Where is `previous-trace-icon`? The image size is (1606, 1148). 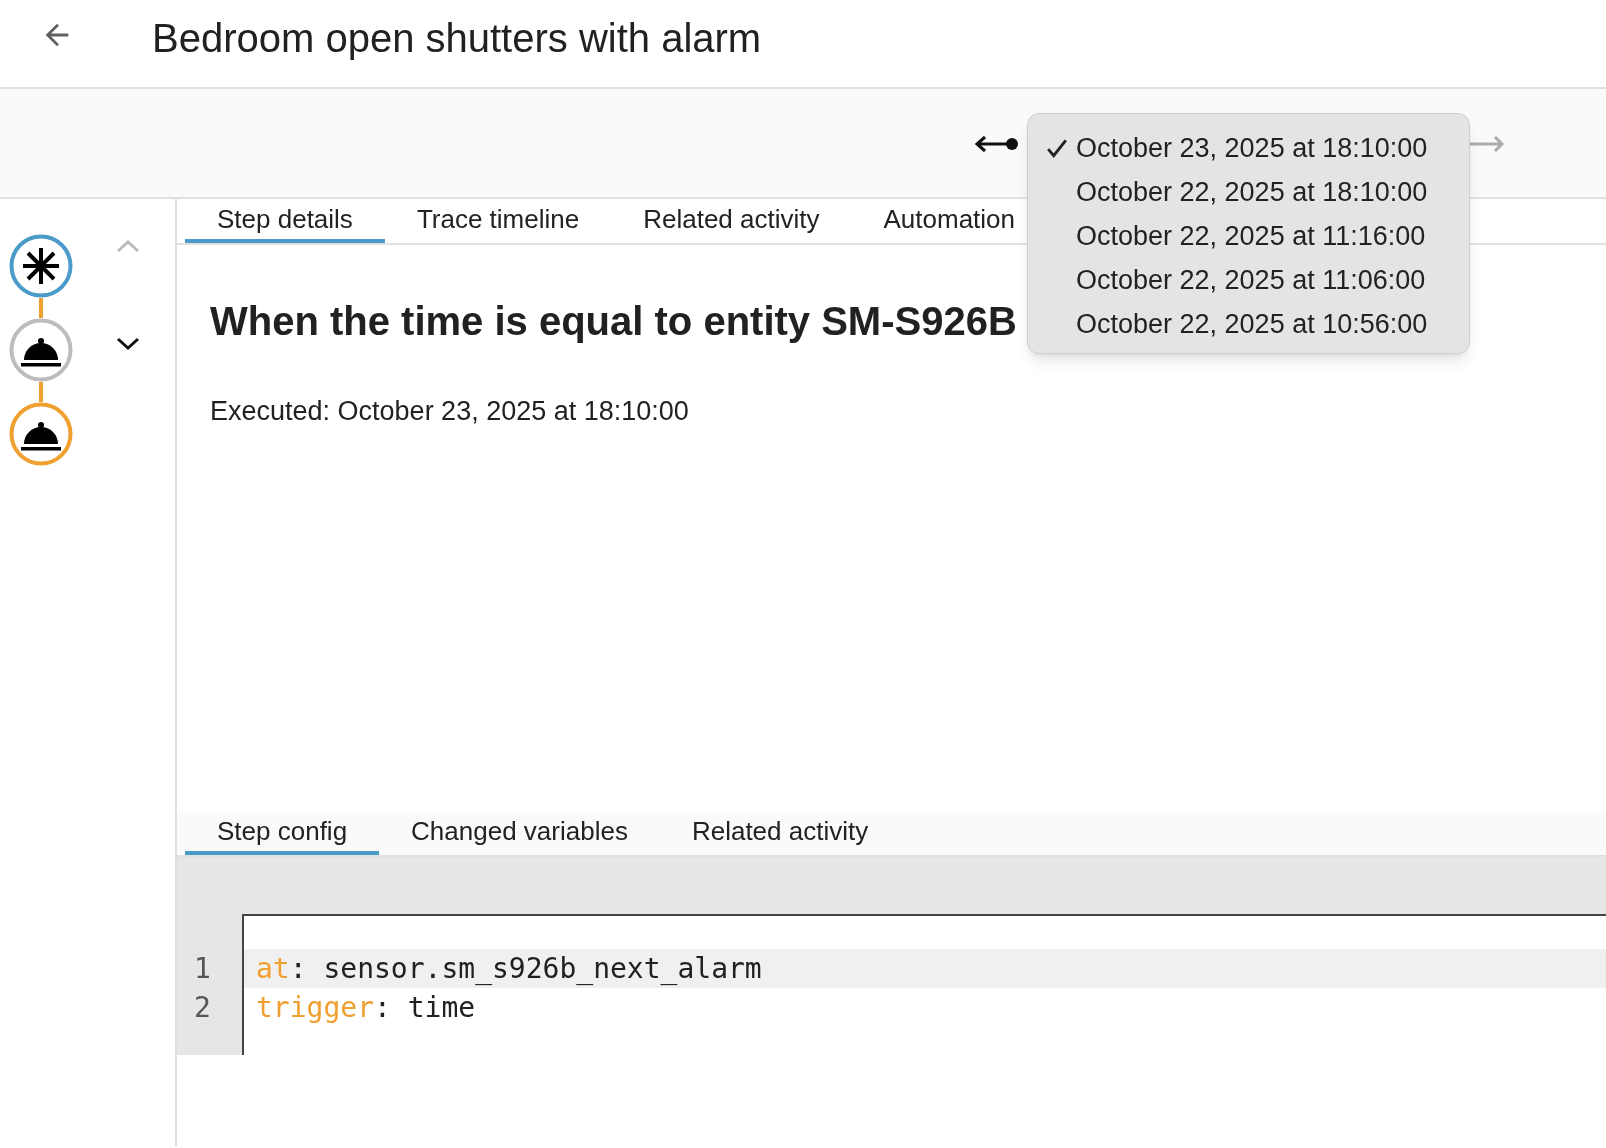
previous-trace-icon is located at coordinates (997, 144).